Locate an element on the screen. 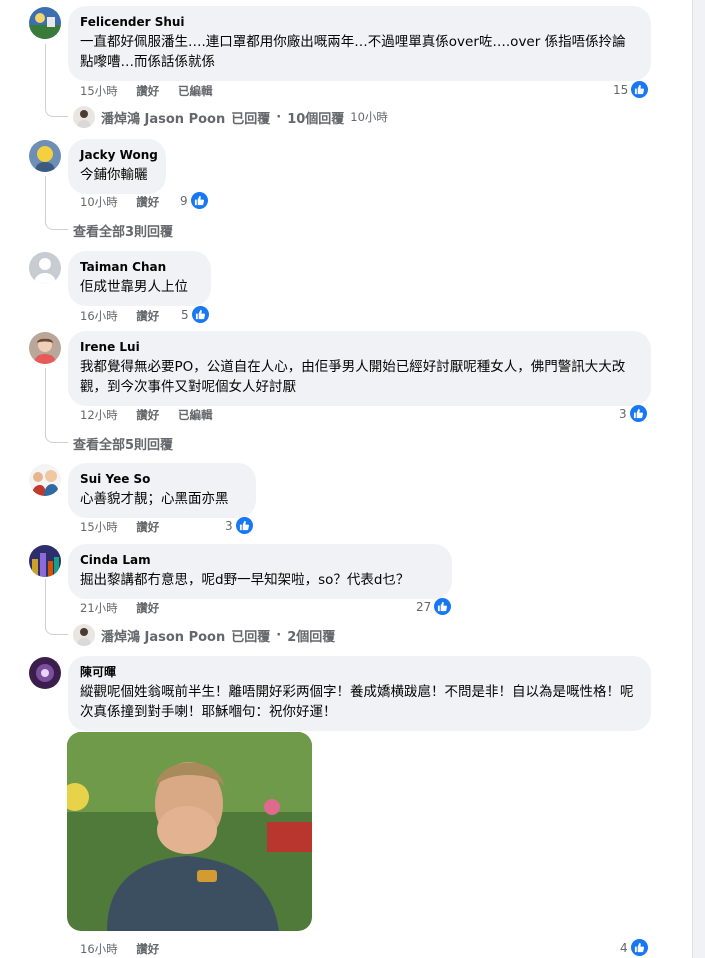  comment-bubble: Jacky Wong 今鋪你輸曬 is located at coordinates (117, 166).